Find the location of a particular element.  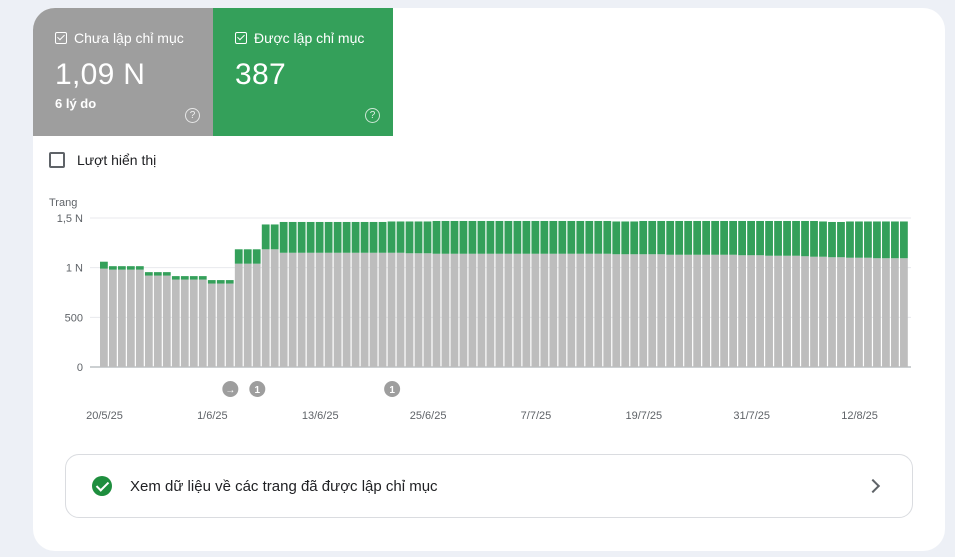

annotation-label: → is located at coordinates (230, 390).